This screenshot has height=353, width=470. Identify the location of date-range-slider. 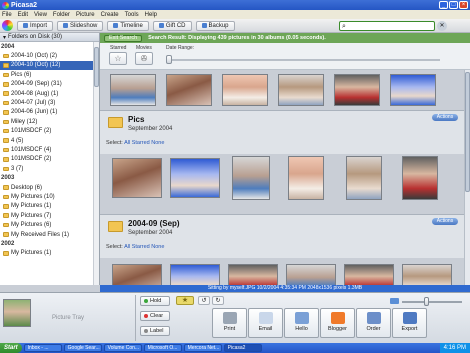
(305, 60).